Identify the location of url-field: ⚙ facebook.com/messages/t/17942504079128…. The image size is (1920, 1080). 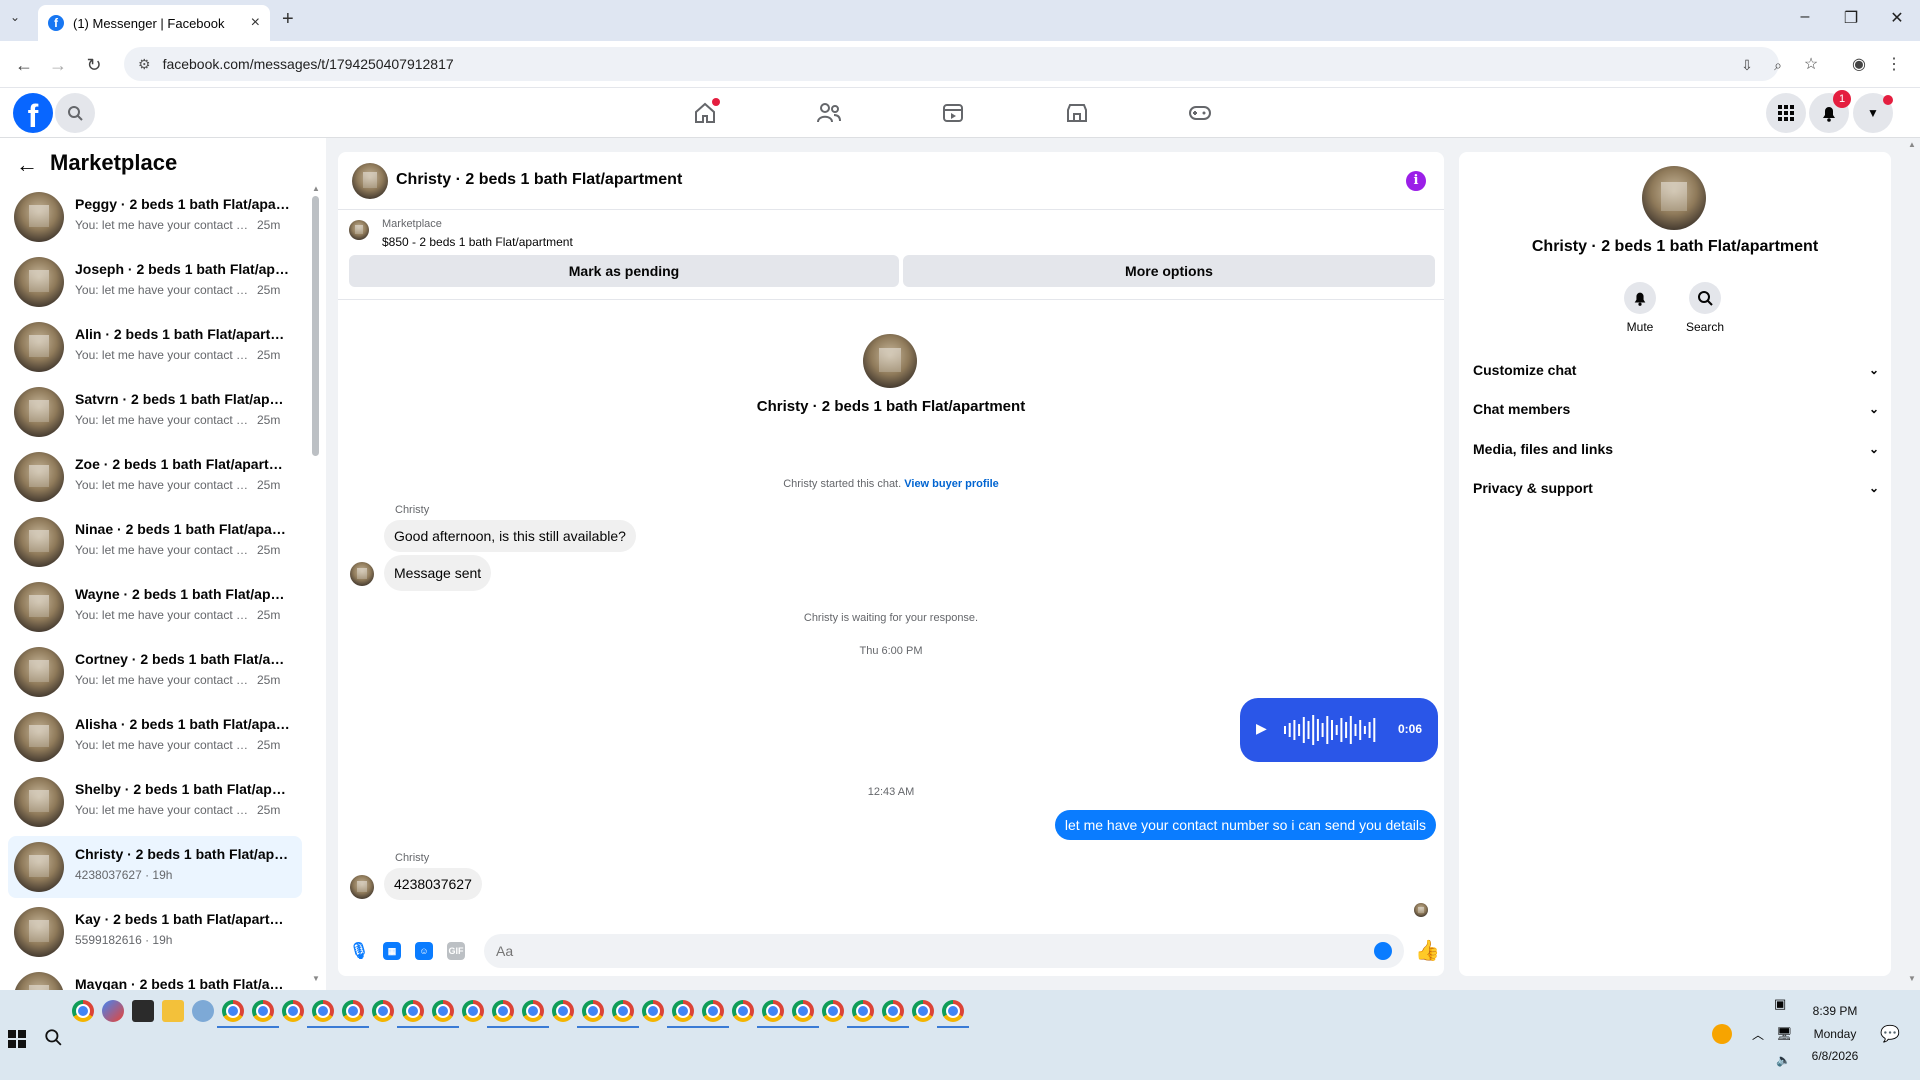
(951, 64).